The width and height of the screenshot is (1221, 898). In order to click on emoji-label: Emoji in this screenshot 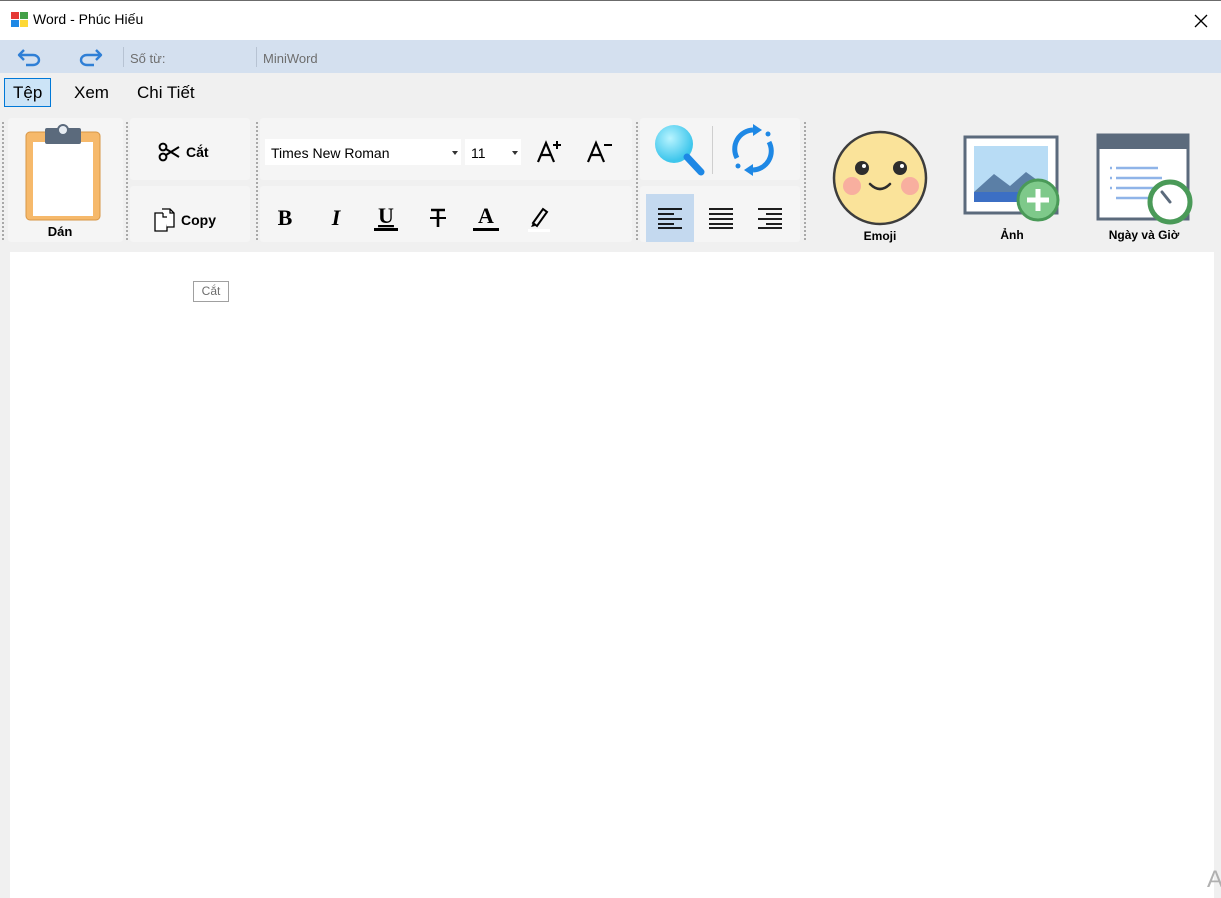, I will do `click(880, 236)`.